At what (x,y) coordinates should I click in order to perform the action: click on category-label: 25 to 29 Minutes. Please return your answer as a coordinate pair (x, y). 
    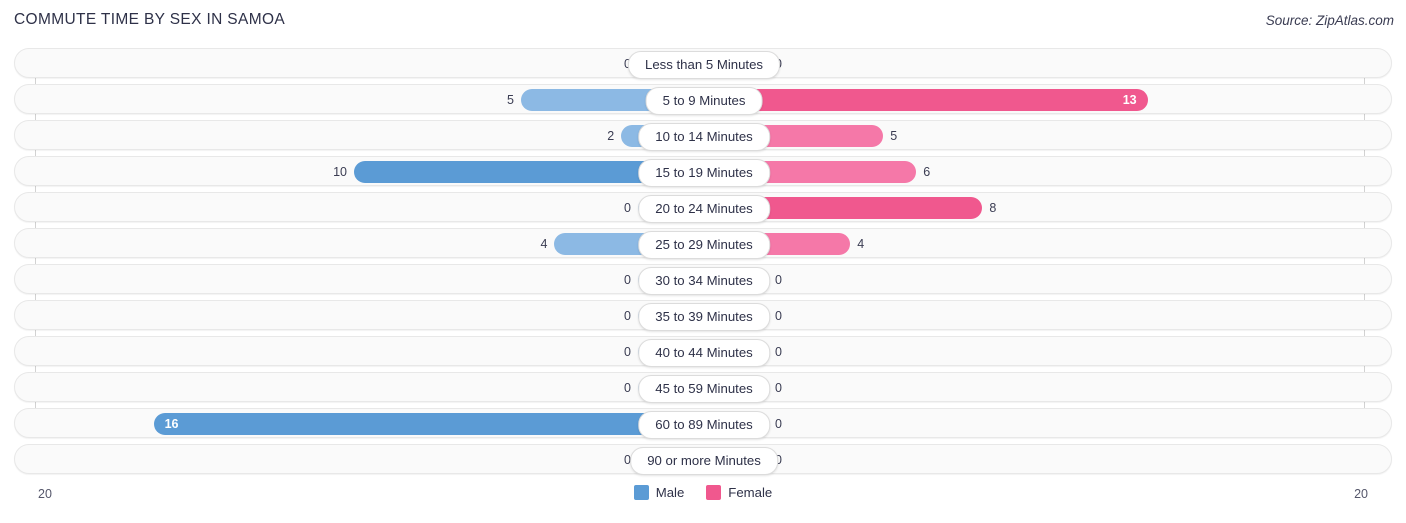
    Looking at the image, I should click on (704, 245).